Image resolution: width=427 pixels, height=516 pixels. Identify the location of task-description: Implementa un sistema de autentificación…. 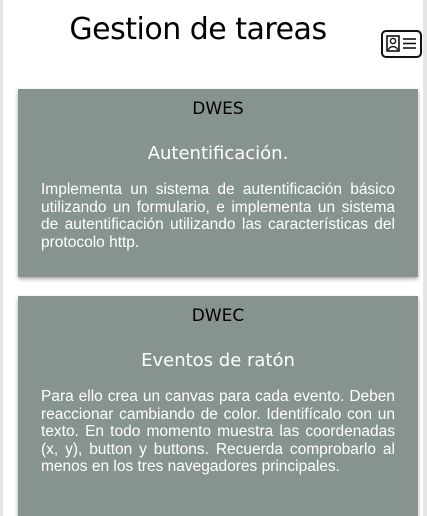
(218, 216).